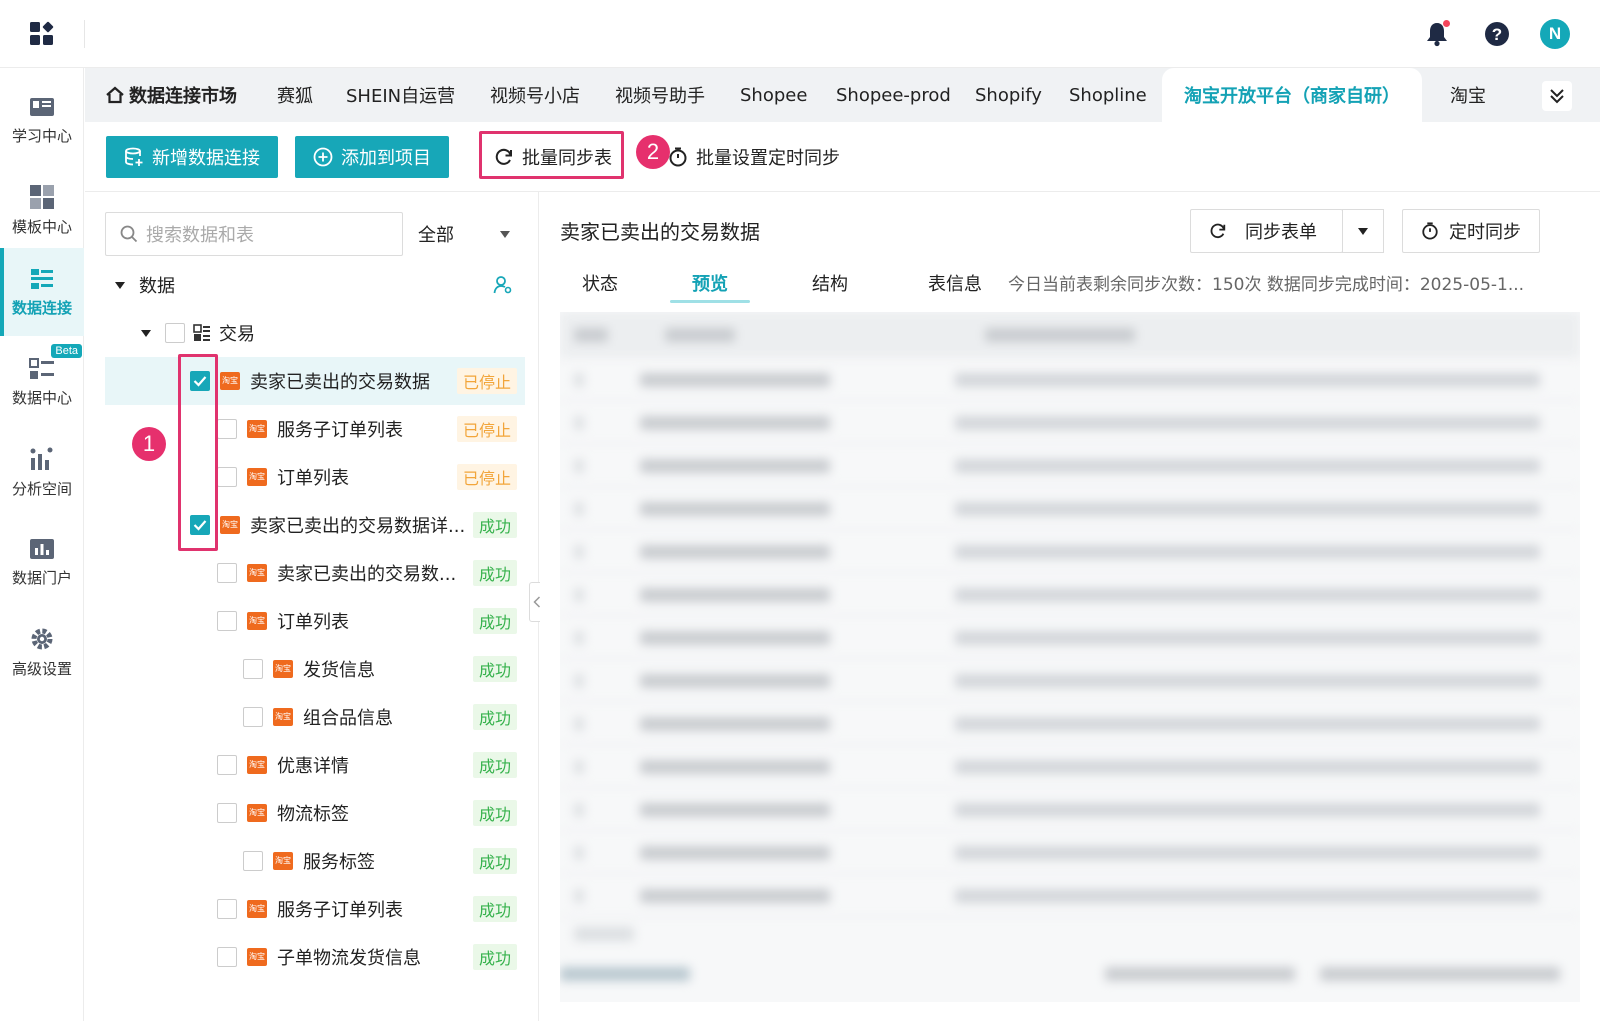 The height and width of the screenshot is (1021, 1600). Describe the element at coordinates (41, 368) in the screenshot. I see `data-center-icon` at that location.